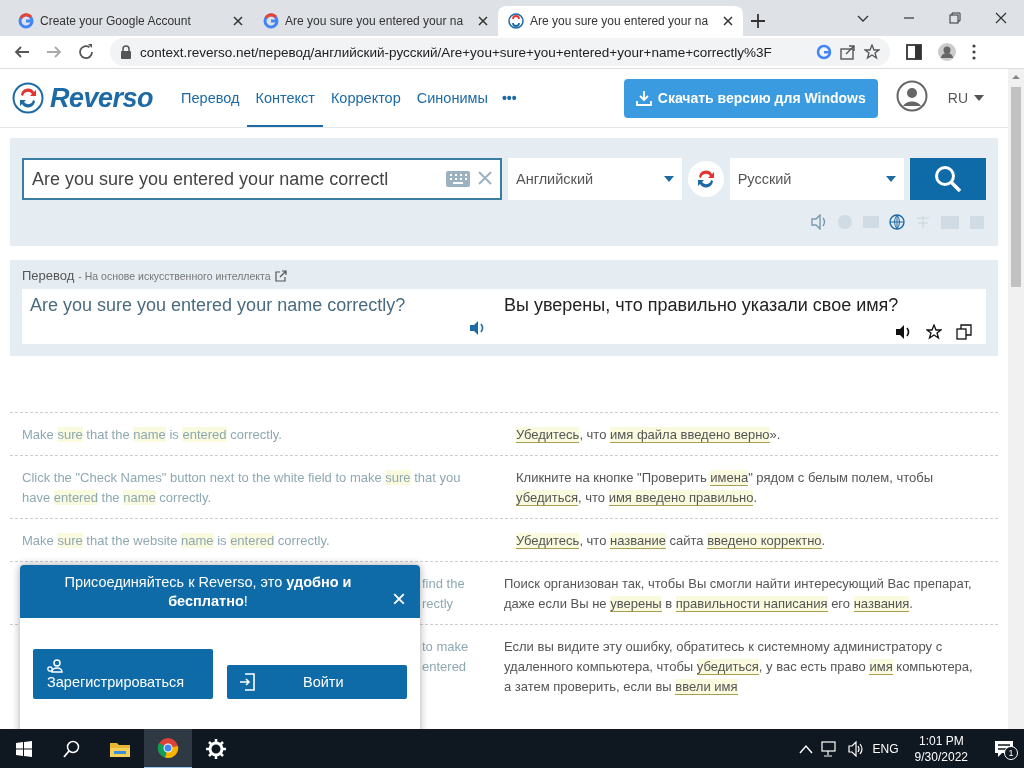 The image size is (1024, 768). Describe the element at coordinates (218, 305) in the screenshot. I see `source-text: Are you sure you entered your name correctly?` at that location.